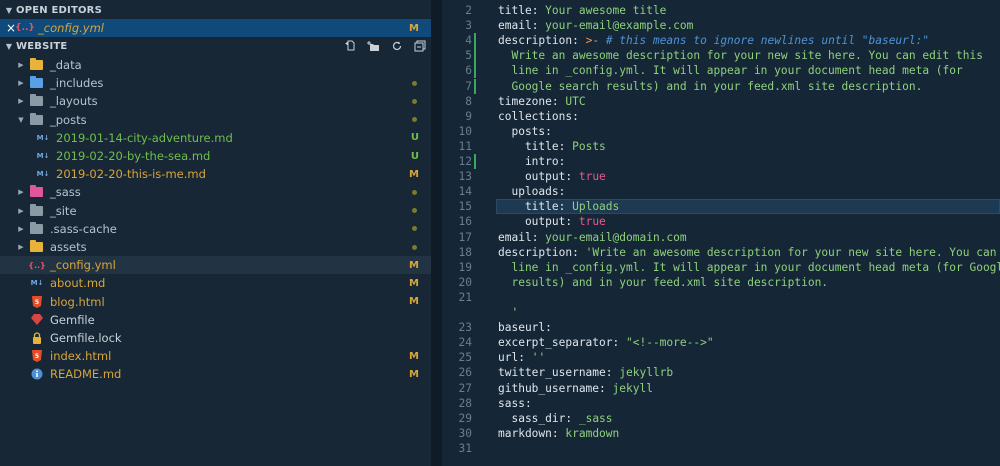 This screenshot has height=466, width=1000. What do you see at coordinates (721, 101) in the screenshot?
I see `code-line: 8 timezone: UTC` at bounding box center [721, 101].